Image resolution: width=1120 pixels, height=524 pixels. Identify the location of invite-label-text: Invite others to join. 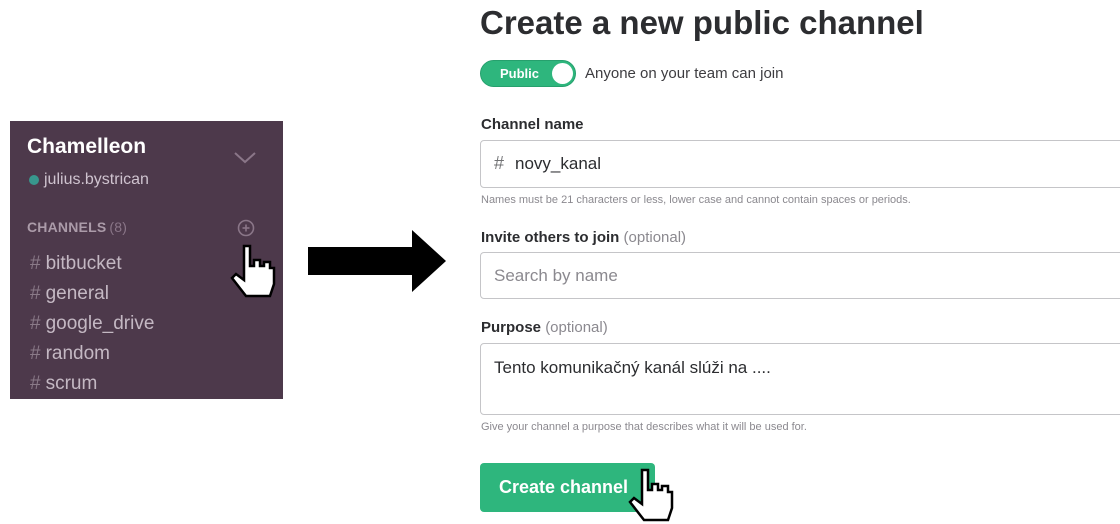
(550, 237).